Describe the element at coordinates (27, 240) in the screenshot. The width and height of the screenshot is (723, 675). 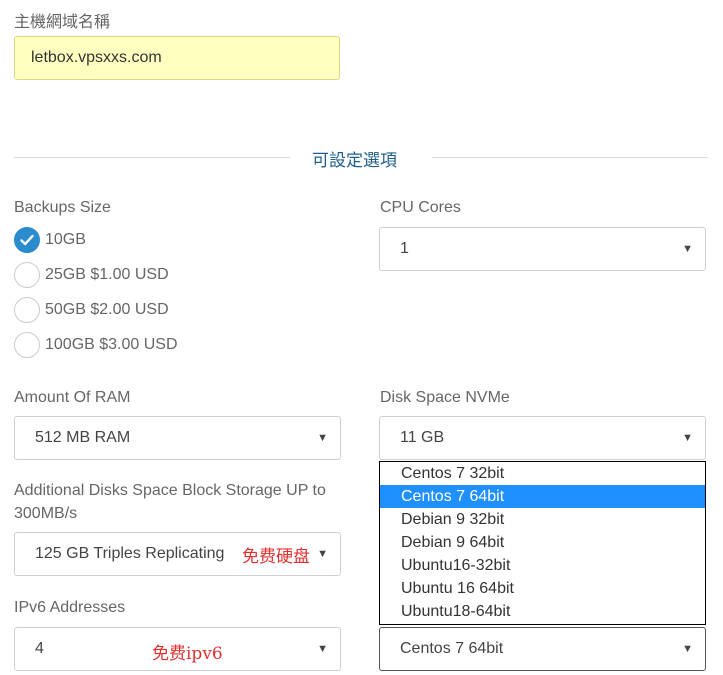
I see `radio-checked-icon` at that location.